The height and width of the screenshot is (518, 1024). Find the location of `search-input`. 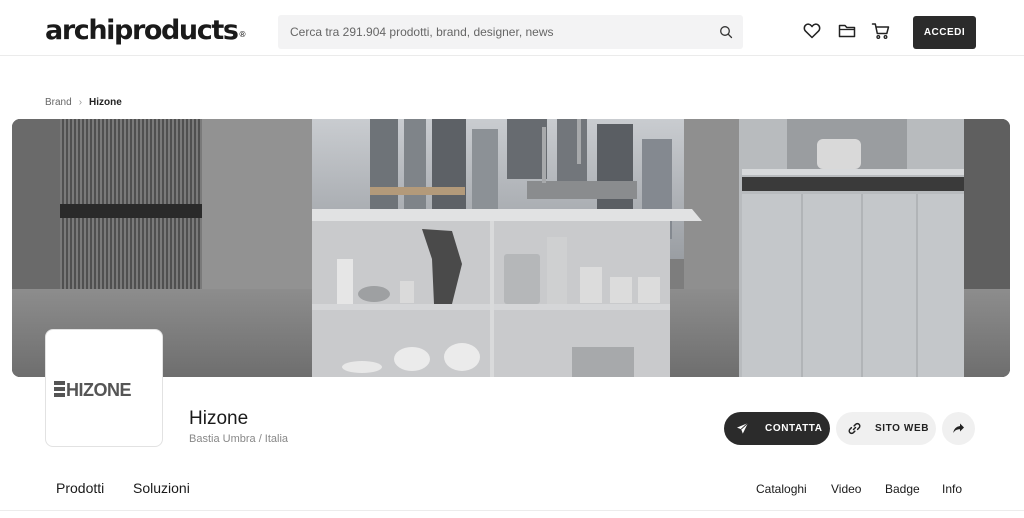

search-input is located at coordinates (493, 32).